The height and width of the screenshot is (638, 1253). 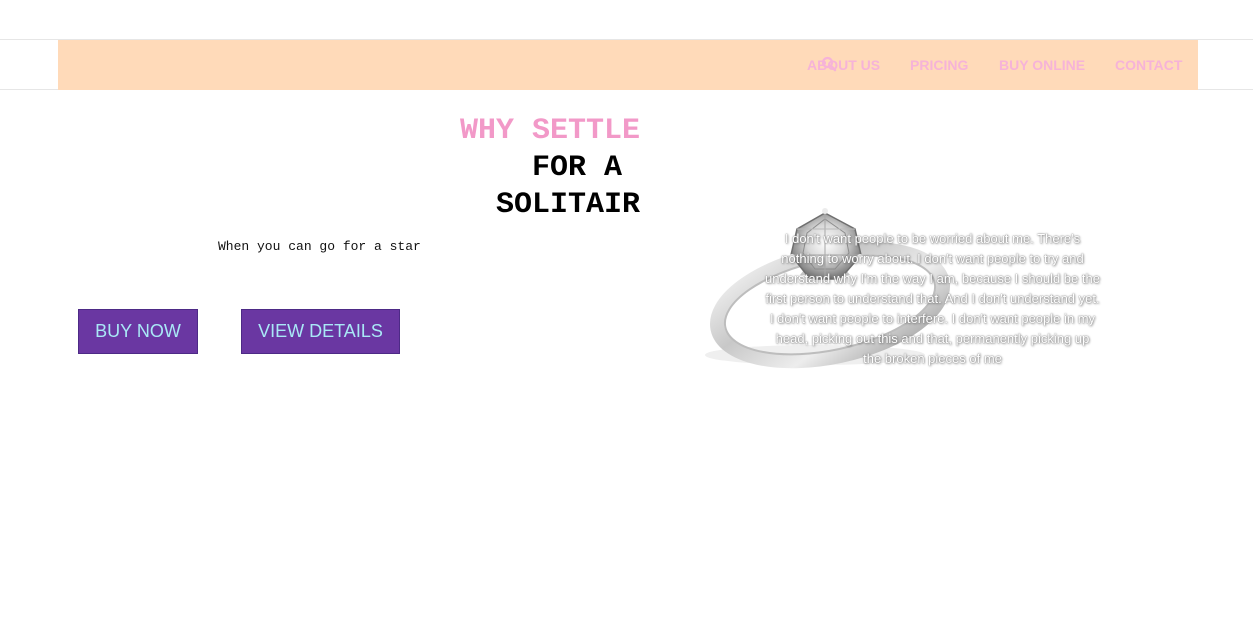 What do you see at coordinates (1042, 65) in the screenshot?
I see `nav-link-buy-online: BUY ONLINE` at bounding box center [1042, 65].